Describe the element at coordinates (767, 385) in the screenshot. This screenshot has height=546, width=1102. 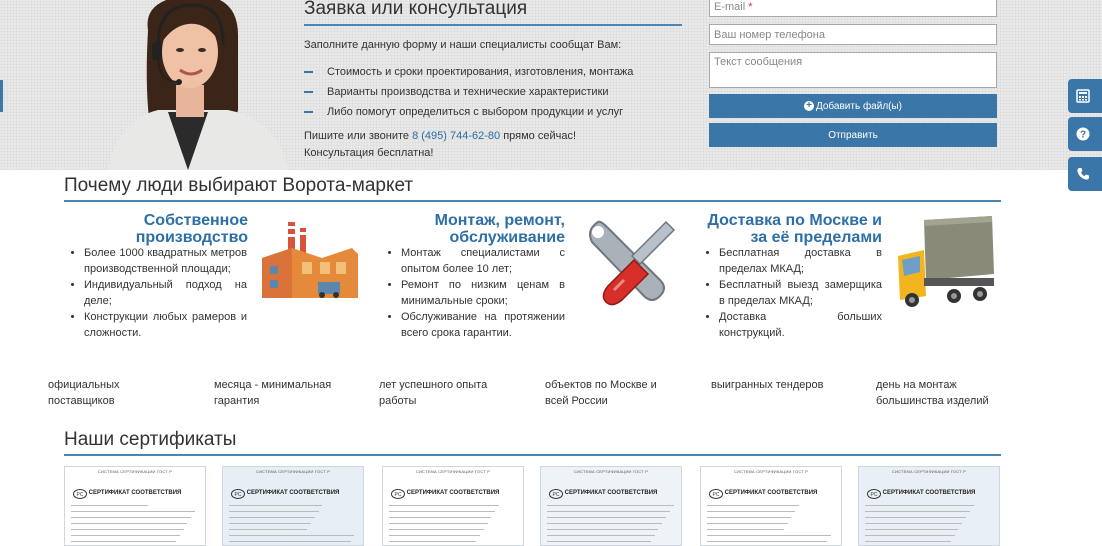
I see `stat-item: выигранных тендеров` at that location.